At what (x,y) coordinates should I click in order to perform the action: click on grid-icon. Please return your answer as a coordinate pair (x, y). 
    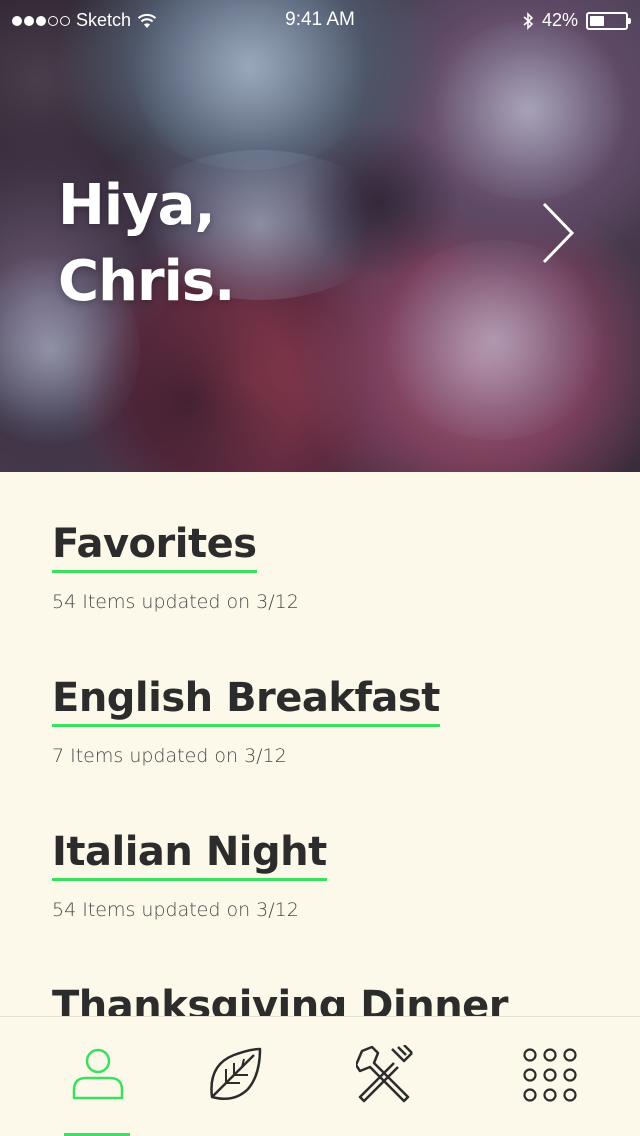
    Looking at the image, I should click on (550, 1075).